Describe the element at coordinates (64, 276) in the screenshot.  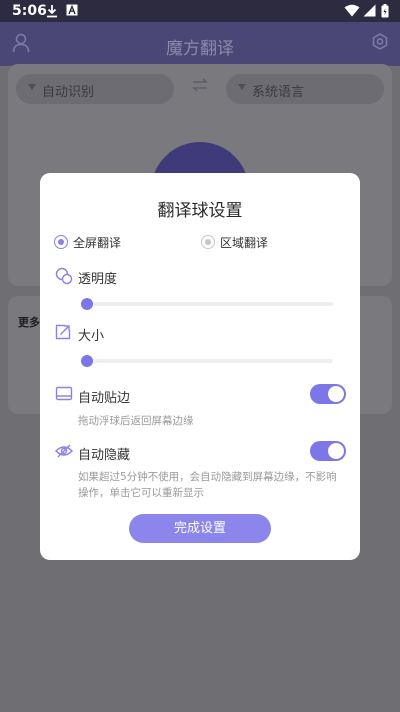
I see `opacity-icon` at that location.